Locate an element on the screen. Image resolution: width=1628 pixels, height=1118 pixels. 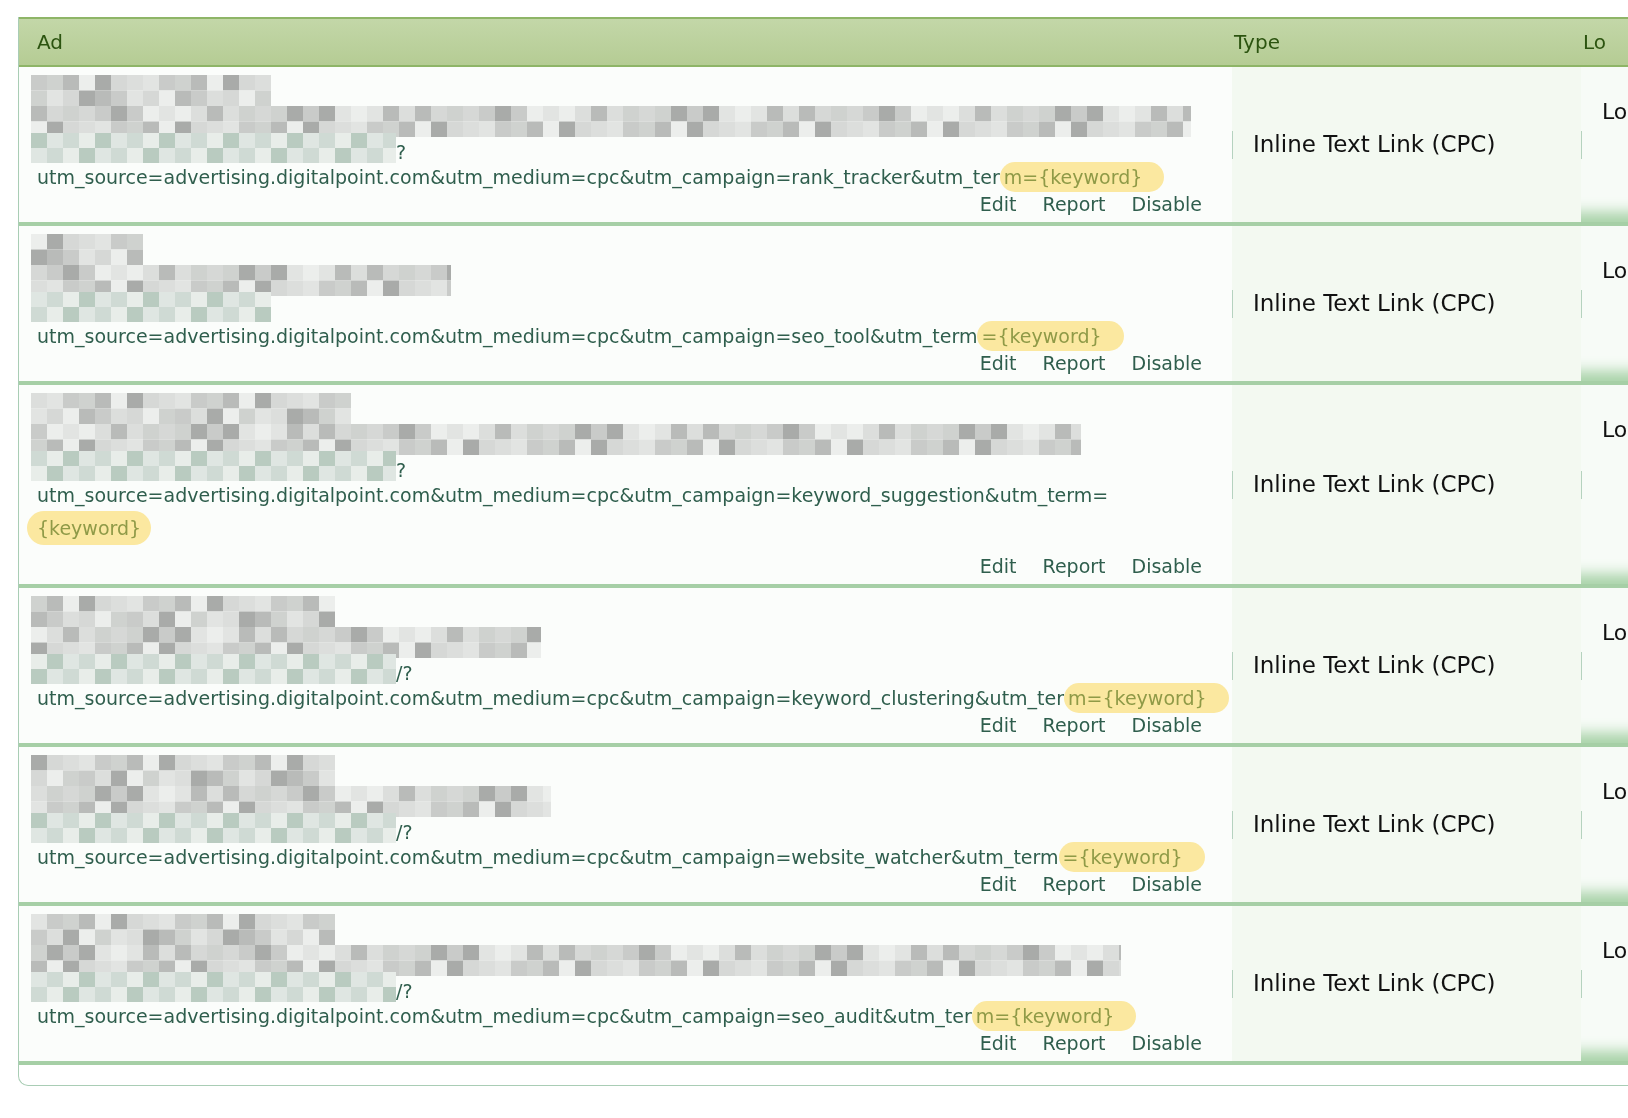
column-header: Lo is located at coordinates (1594, 42).